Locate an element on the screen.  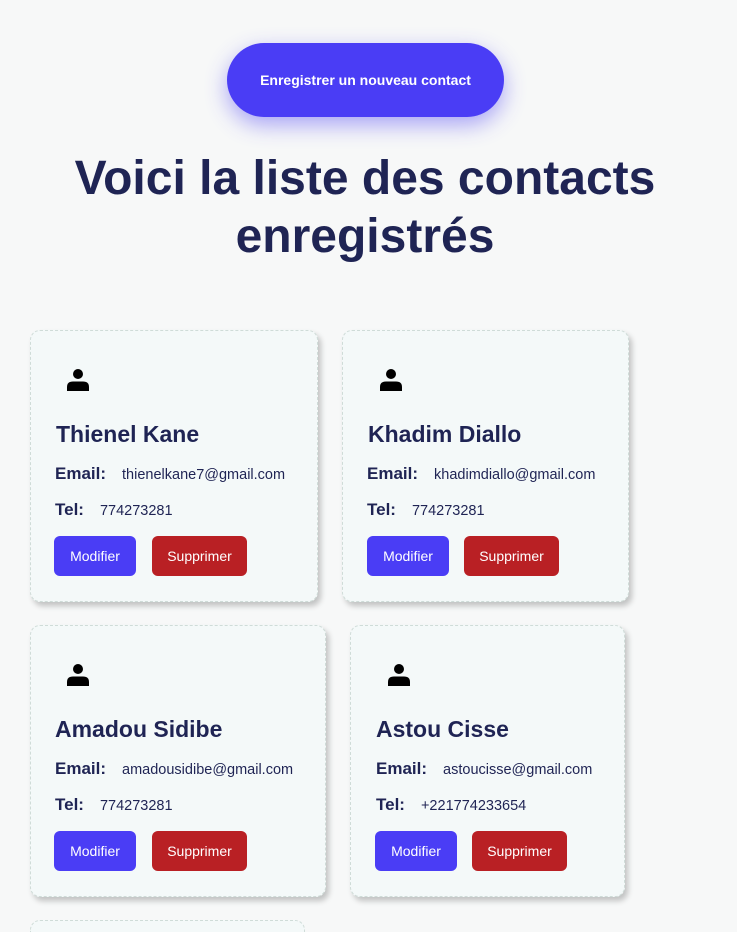
email-value: astoucisse@gmail.com is located at coordinates (518, 770).